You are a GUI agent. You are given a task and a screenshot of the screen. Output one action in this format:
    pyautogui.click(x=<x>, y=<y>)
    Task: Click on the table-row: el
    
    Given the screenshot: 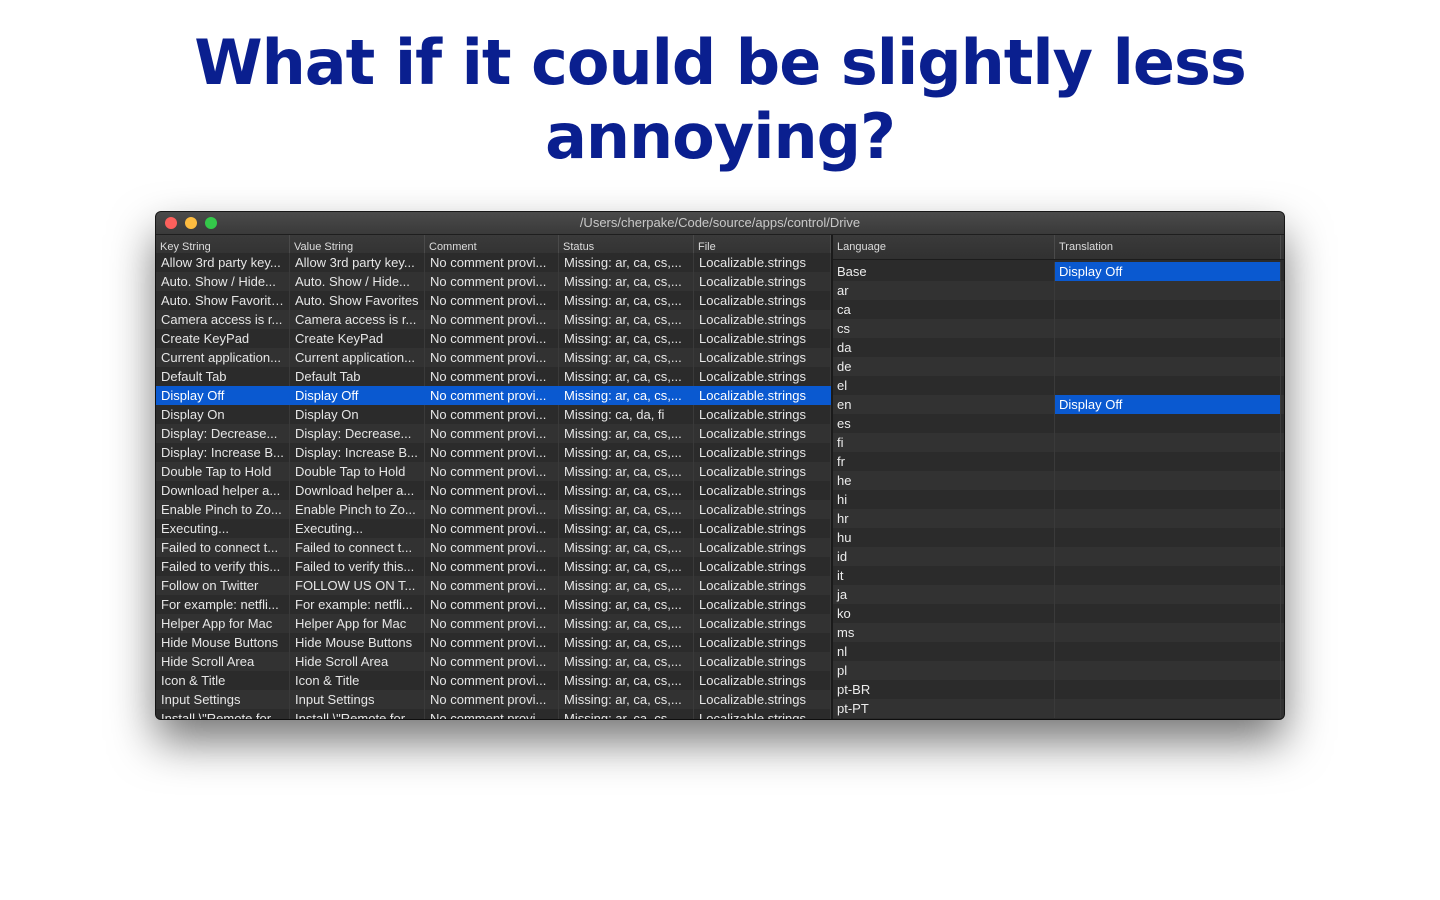 What is the action you would take?
    pyautogui.click(x=1058, y=385)
    